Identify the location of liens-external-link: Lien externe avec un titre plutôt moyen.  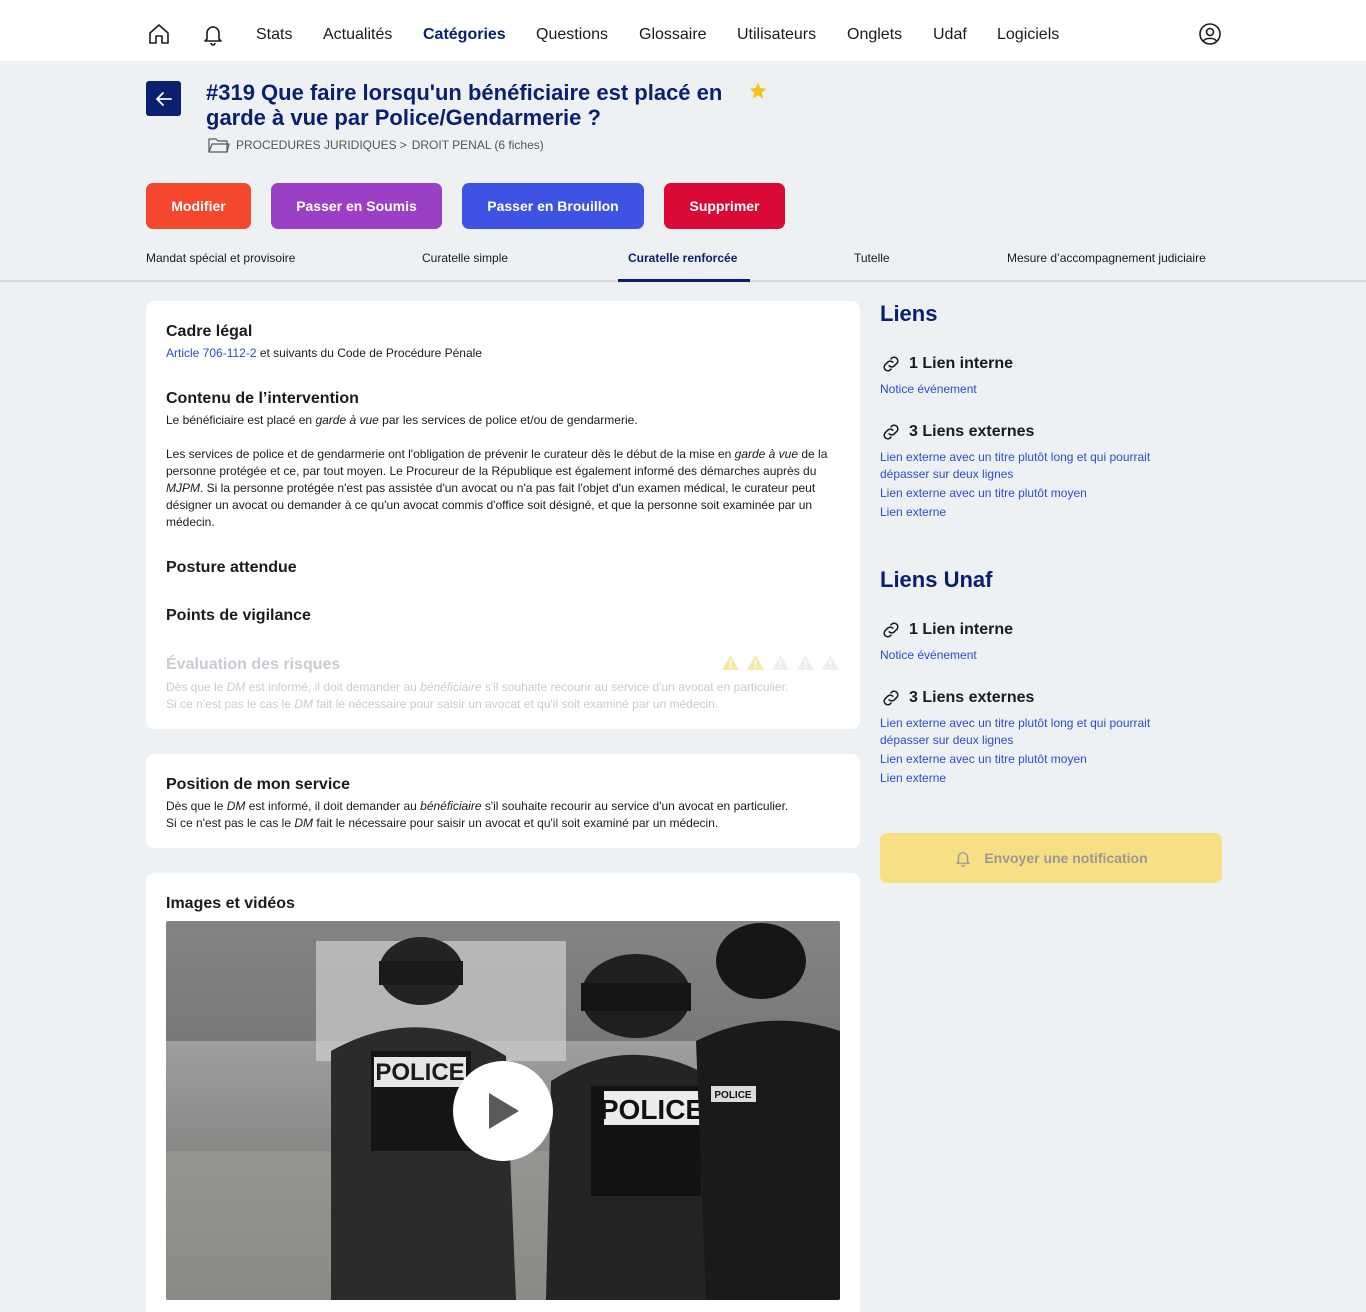
(1035, 493).